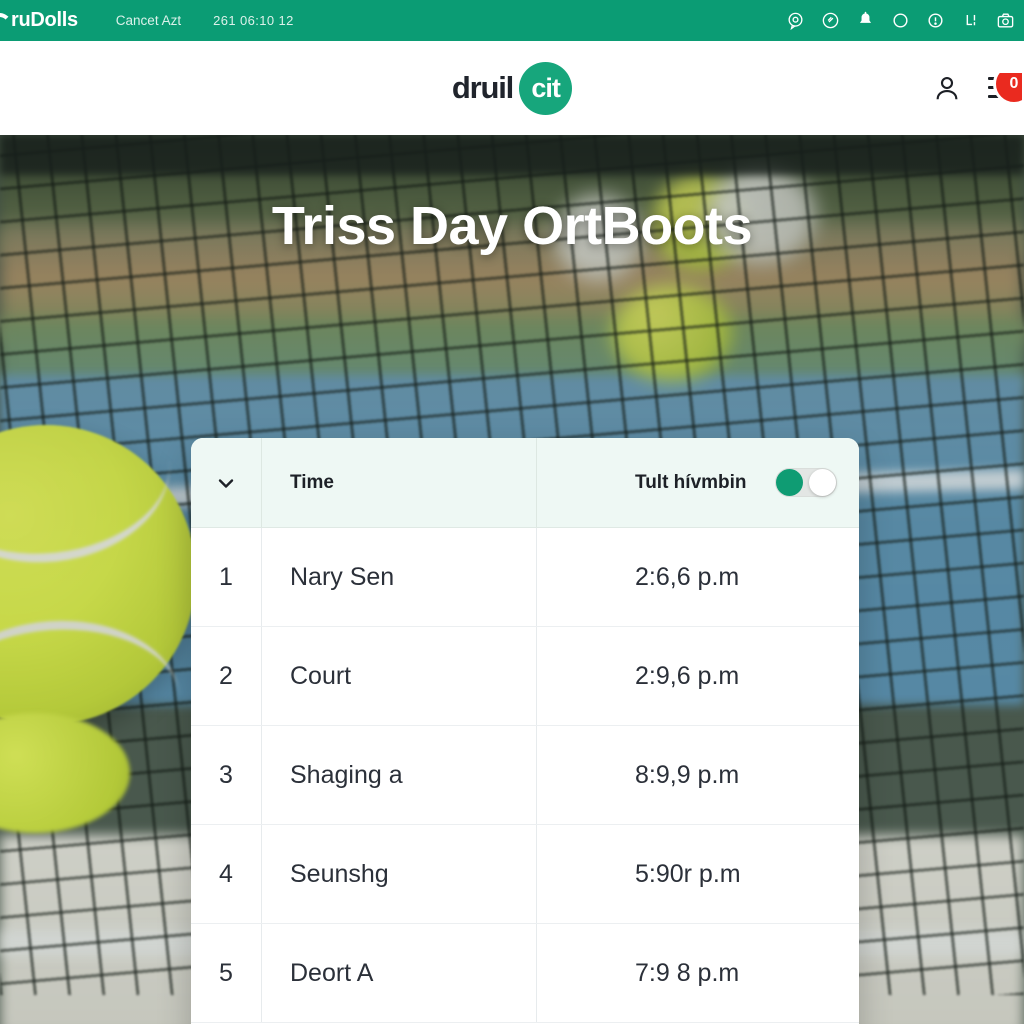 The width and height of the screenshot is (1024, 1024). I want to click on row-number-cell: 1, so click(226, 577).